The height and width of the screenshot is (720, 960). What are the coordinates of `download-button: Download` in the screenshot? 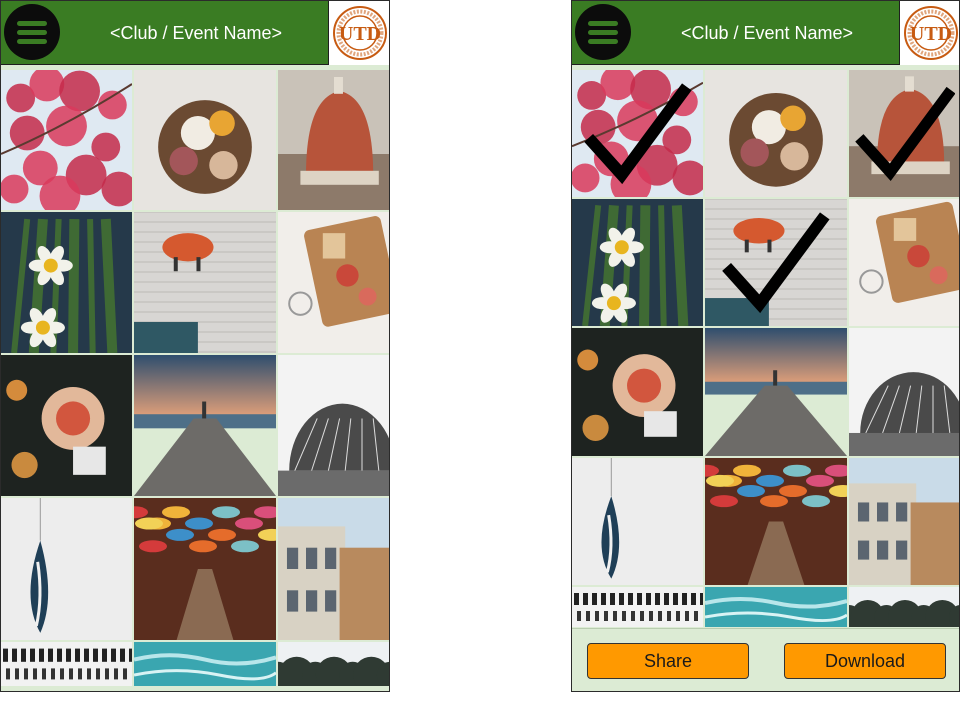 It's located at (865, 661).